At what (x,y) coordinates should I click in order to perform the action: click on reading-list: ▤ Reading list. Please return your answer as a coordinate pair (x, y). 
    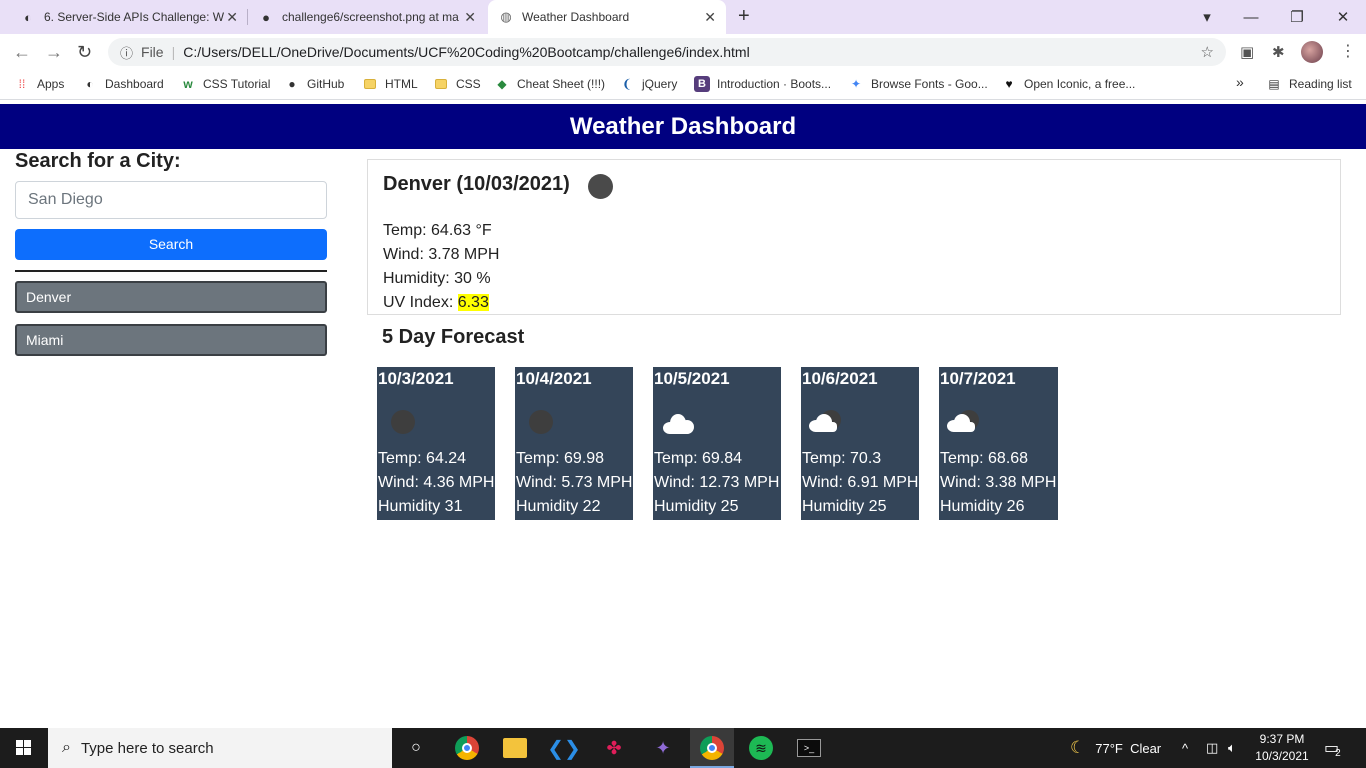
    Looking at the image, I should click on (1308, 84).